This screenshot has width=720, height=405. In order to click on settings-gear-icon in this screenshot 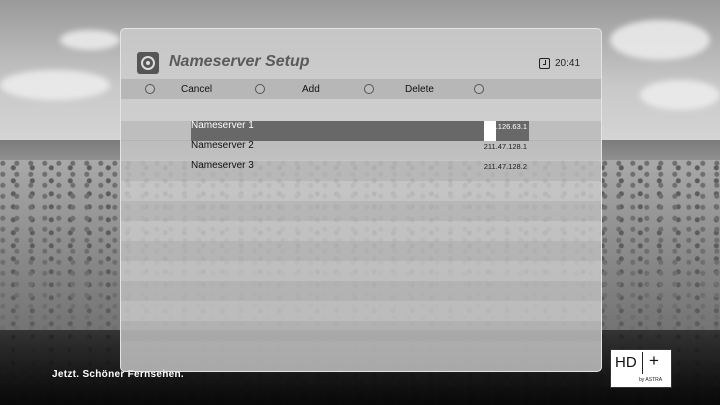, I will do `click(148, 63)`.